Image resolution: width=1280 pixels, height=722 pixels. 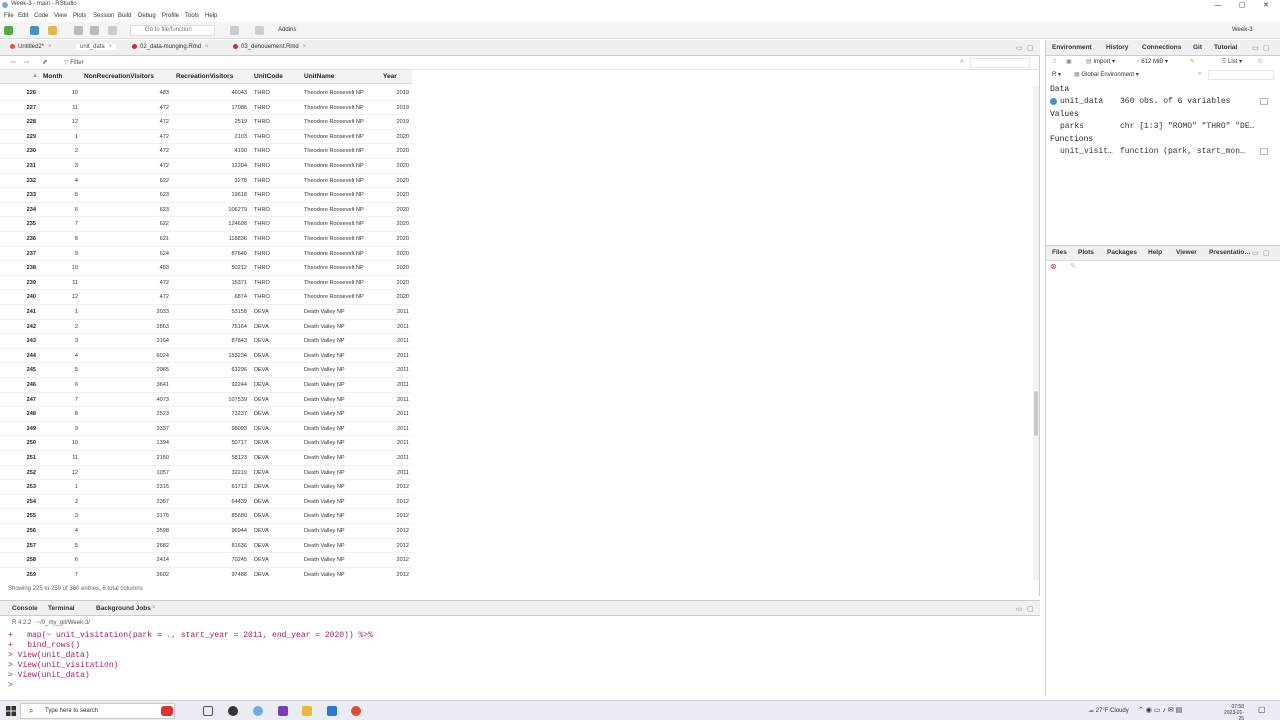 I want to click on tab-connections: Connections, so click(x=1161, y=47).